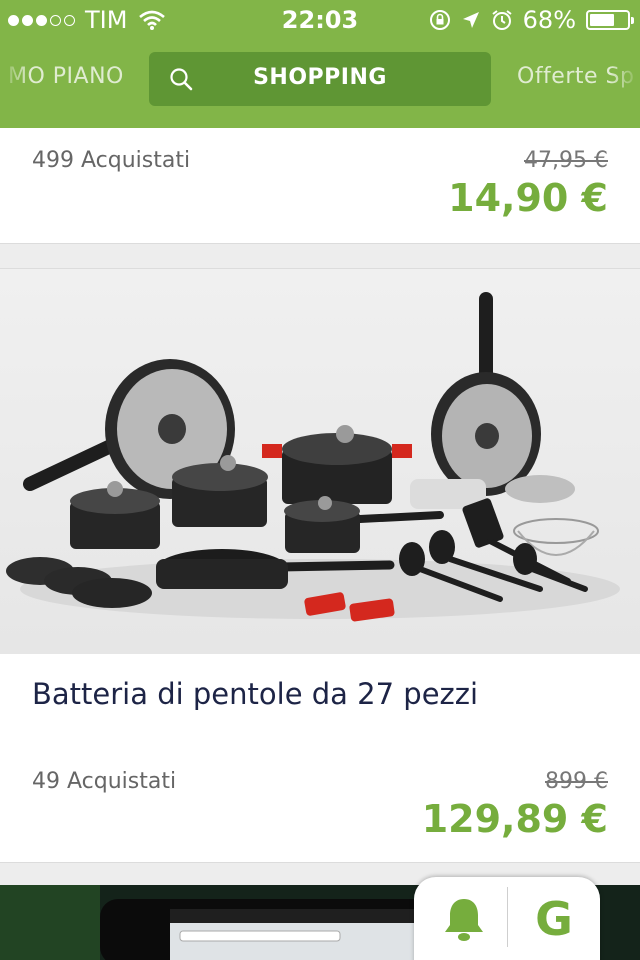 The image size is (640, 960). I want to click on tab-shopping: SHOPPING, so click(320, 79).